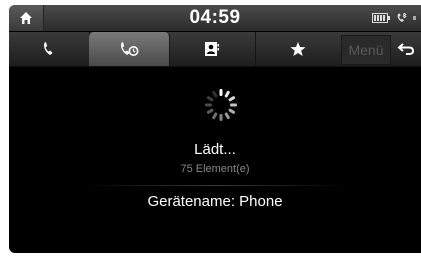  I want to click on back-button, so click(406, 49).